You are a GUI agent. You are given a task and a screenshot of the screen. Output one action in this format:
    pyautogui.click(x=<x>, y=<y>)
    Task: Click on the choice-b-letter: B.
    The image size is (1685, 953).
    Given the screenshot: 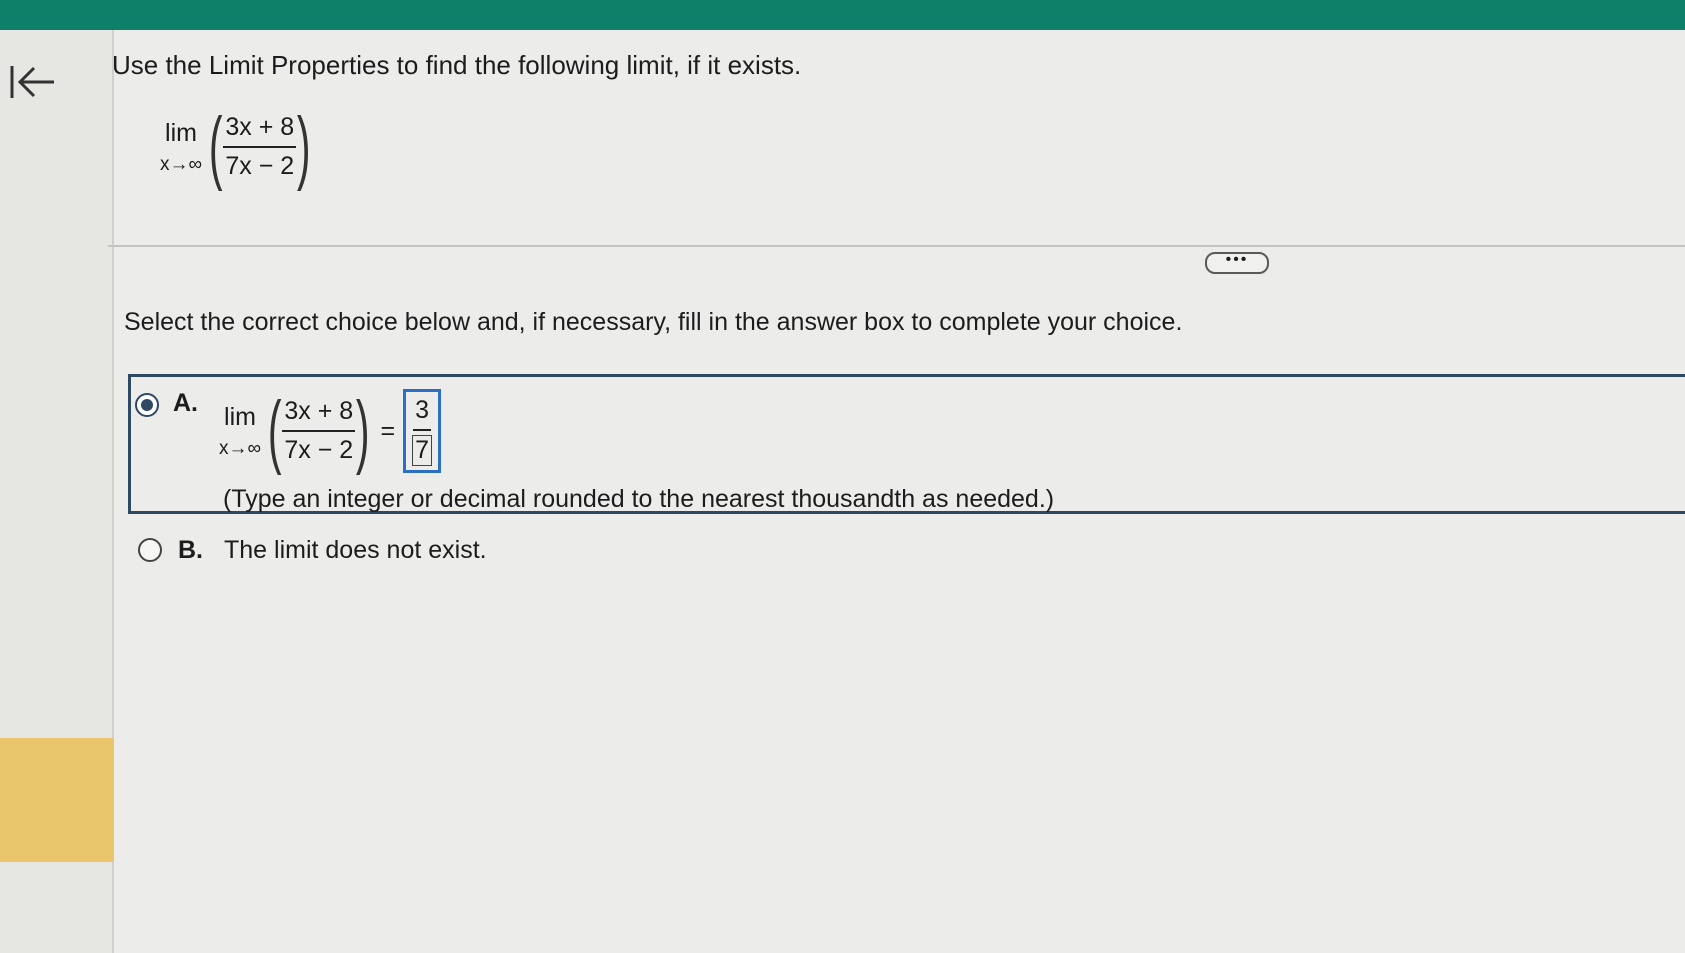 What is the action you would take?
    pyautogui.click(x=190, y=550)
    